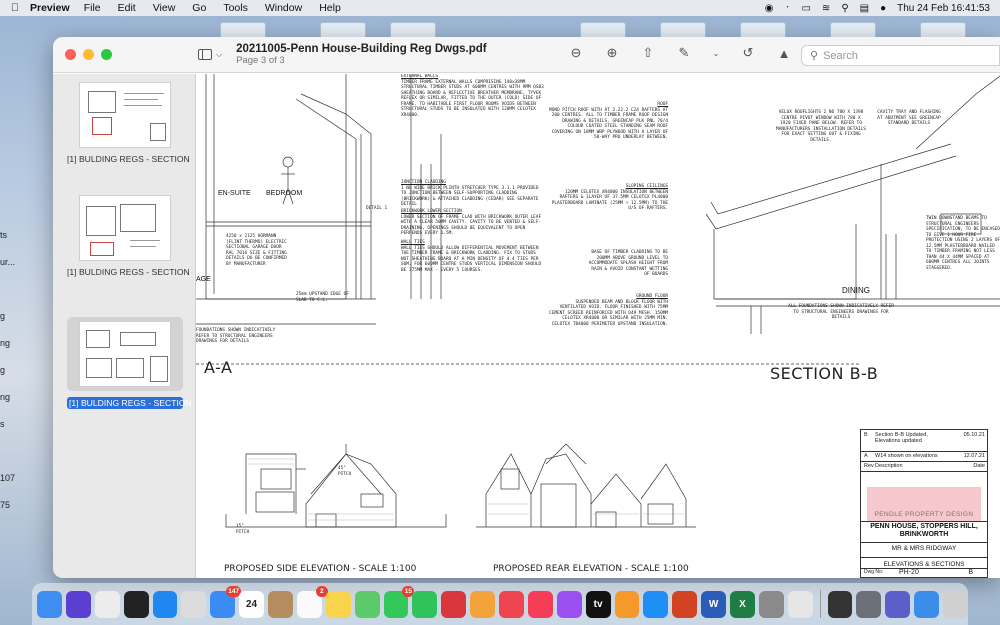 Image resolution: width=1000 pixels, height=625 pixels. Describe the element at coordinates (742, 604) in the screenshot. I see `dock-excel-icon: X` at that location.